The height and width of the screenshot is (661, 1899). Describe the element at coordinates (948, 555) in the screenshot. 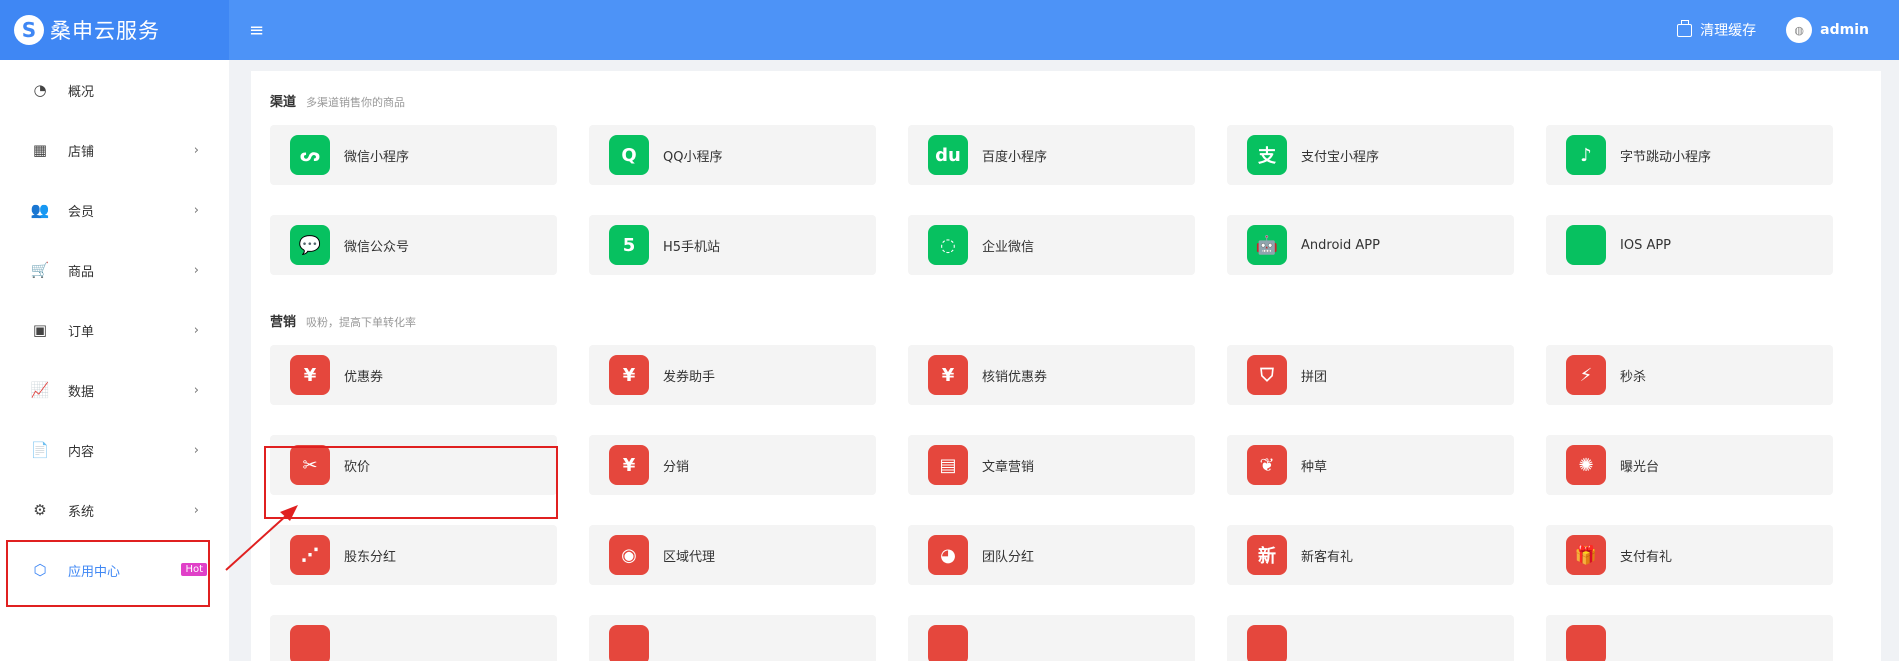

I see `team-dividend-icon: ◕` at that location.